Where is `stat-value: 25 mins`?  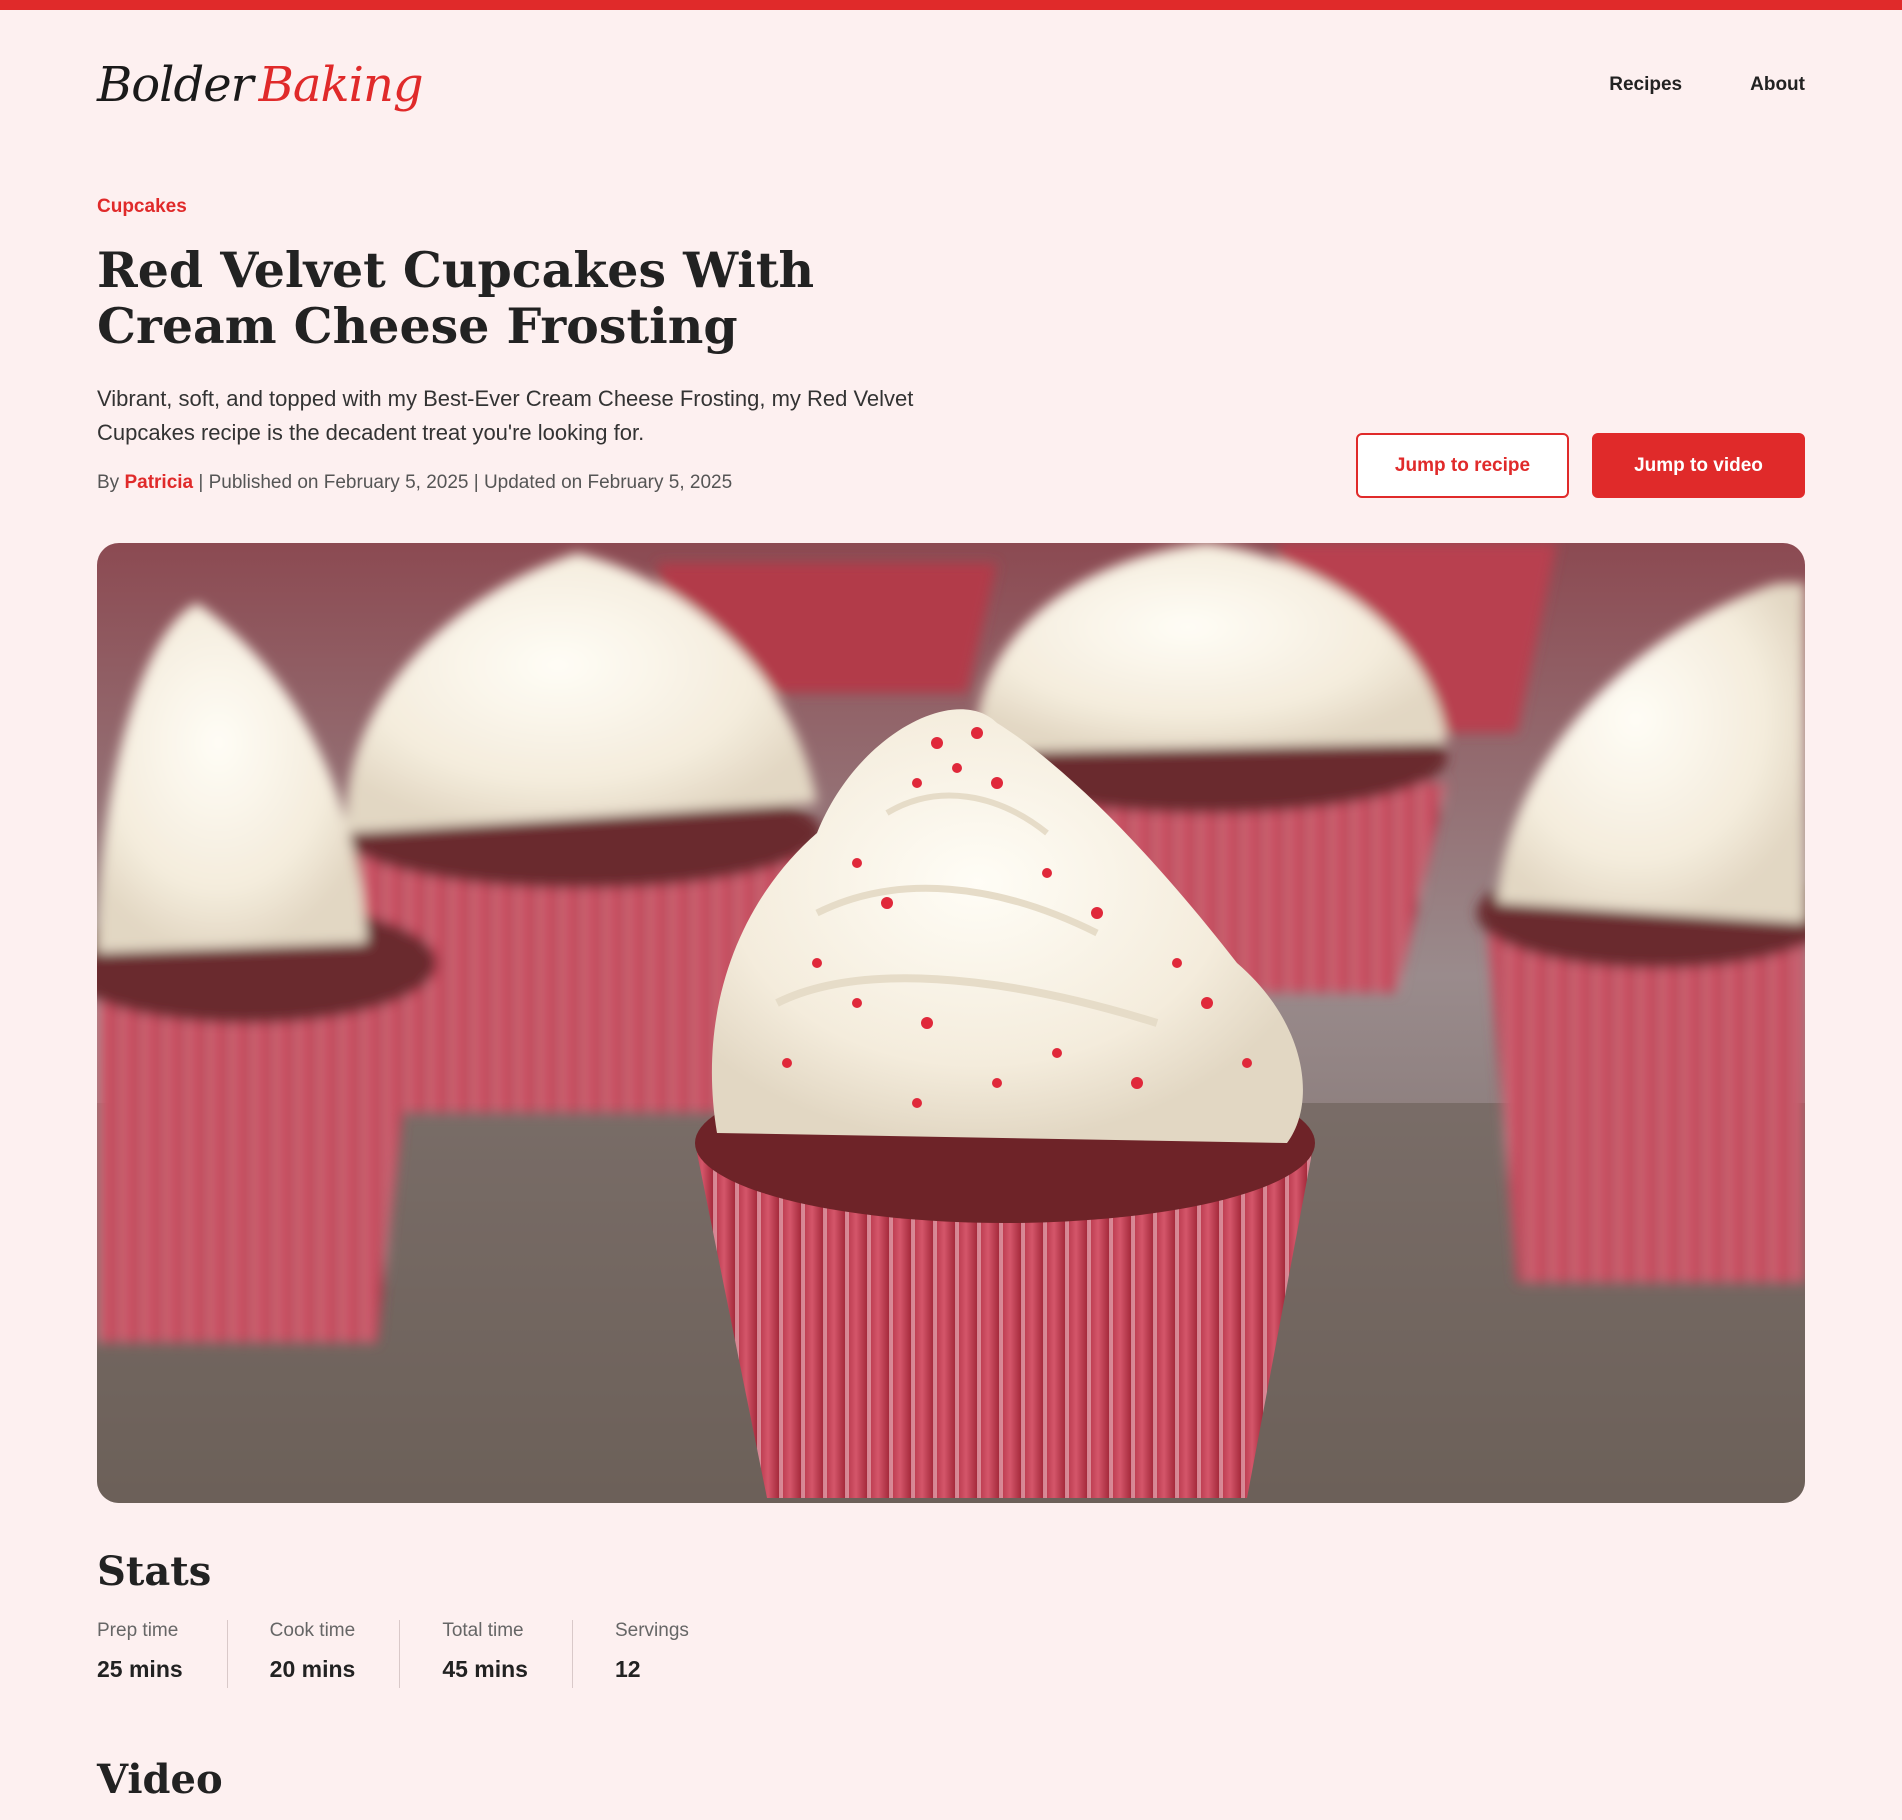 stat-value: 25 mins is located at coordinates (140, 1669).